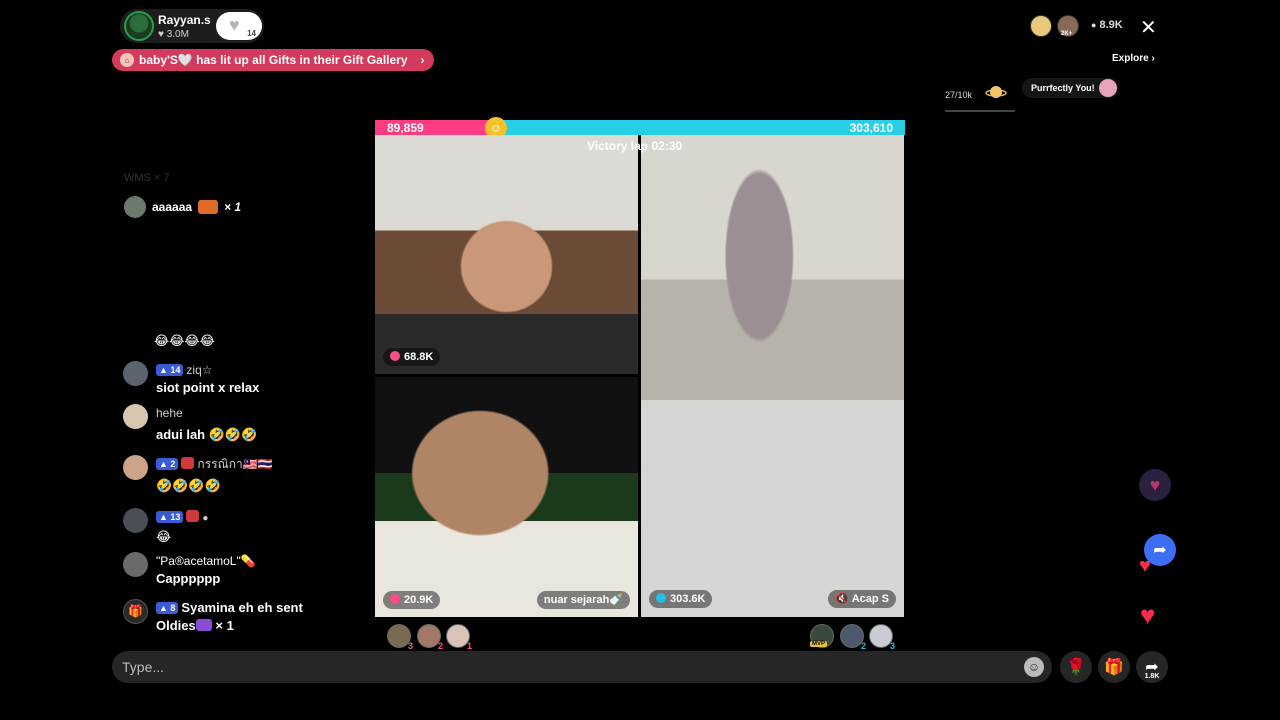  Describe the element at coordinates (135, 611) in the screenshot. I see `gift-box-icon: 🎁` at that location.